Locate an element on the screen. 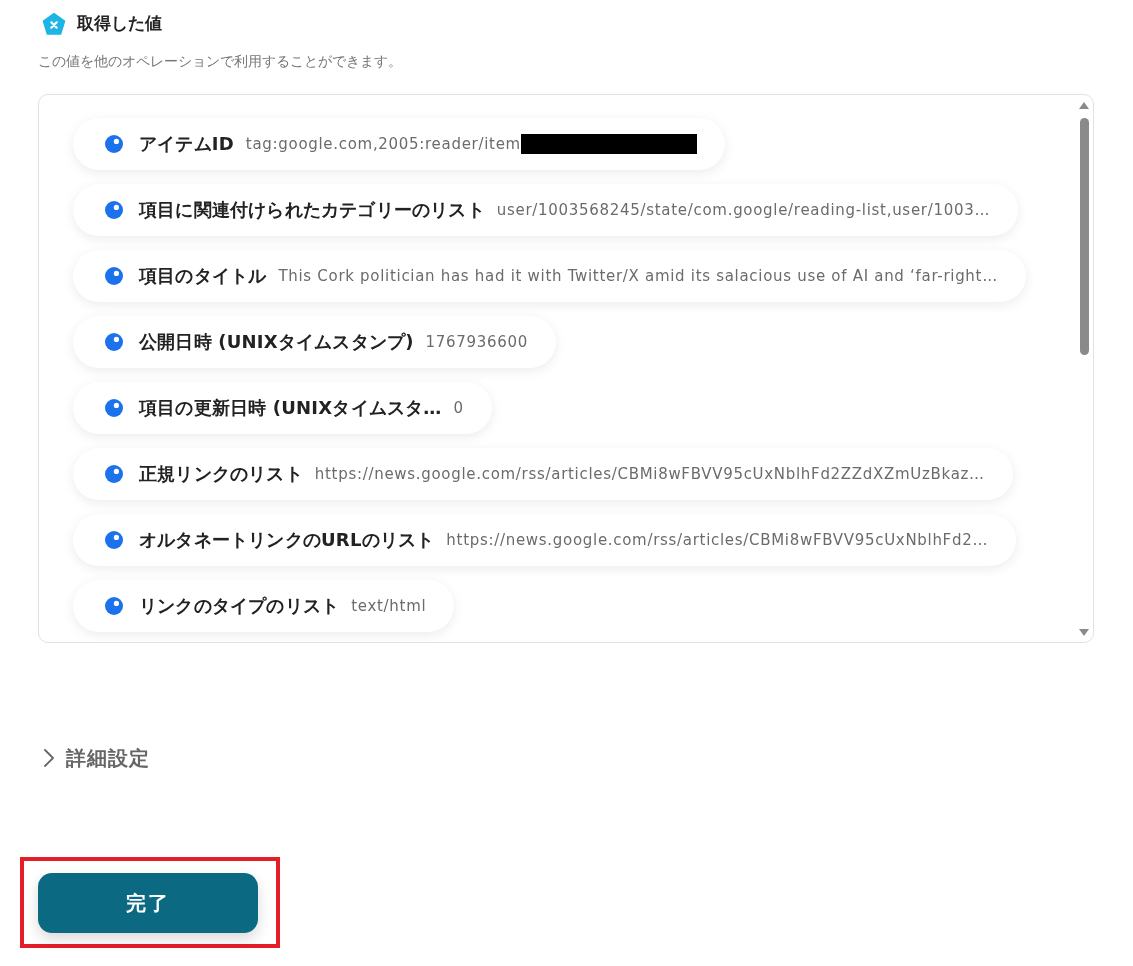  scroll-down-icon is located at coordinates (1084, 632).